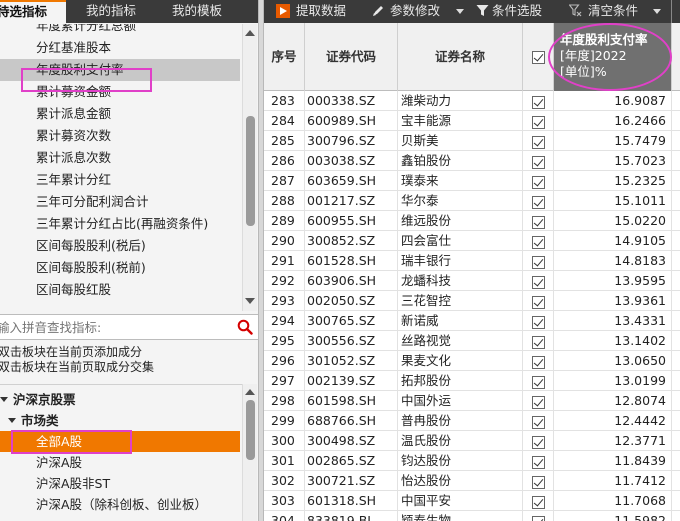 Image resolution: width=680 pixels, height=521 pixels. I want to click on sector-tree-scrollbar, so click(249, 452).